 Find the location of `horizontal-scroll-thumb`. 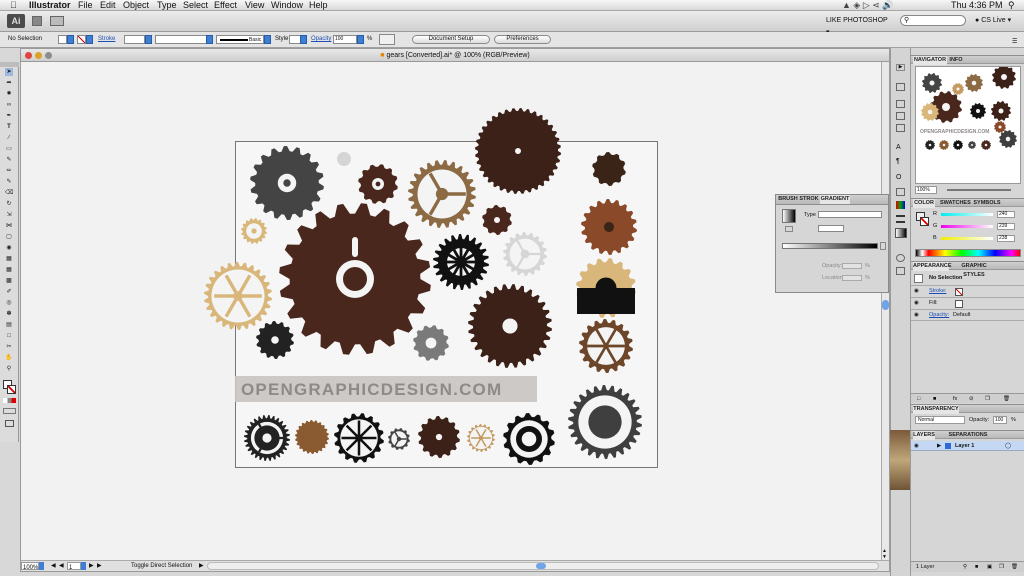

horizontal-scroll-thumb is located at coordinates (541, 566).